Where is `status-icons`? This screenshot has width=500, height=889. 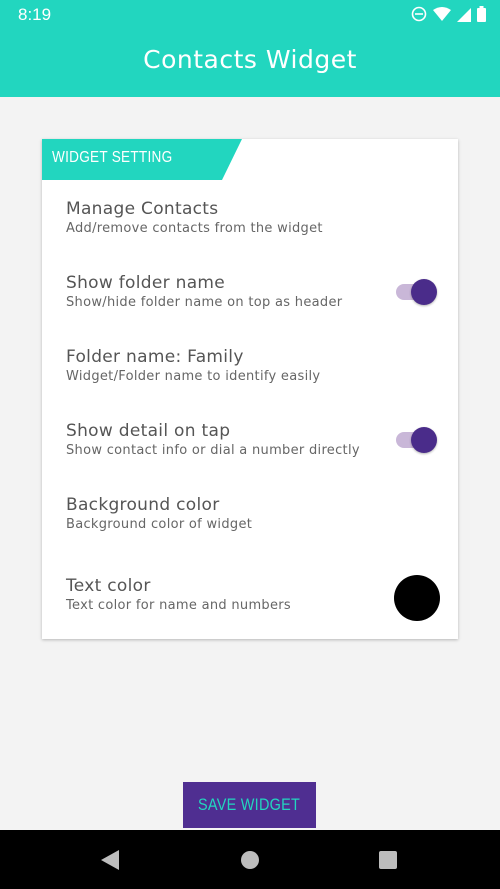 status-icons is located at coordinates (448, 14).